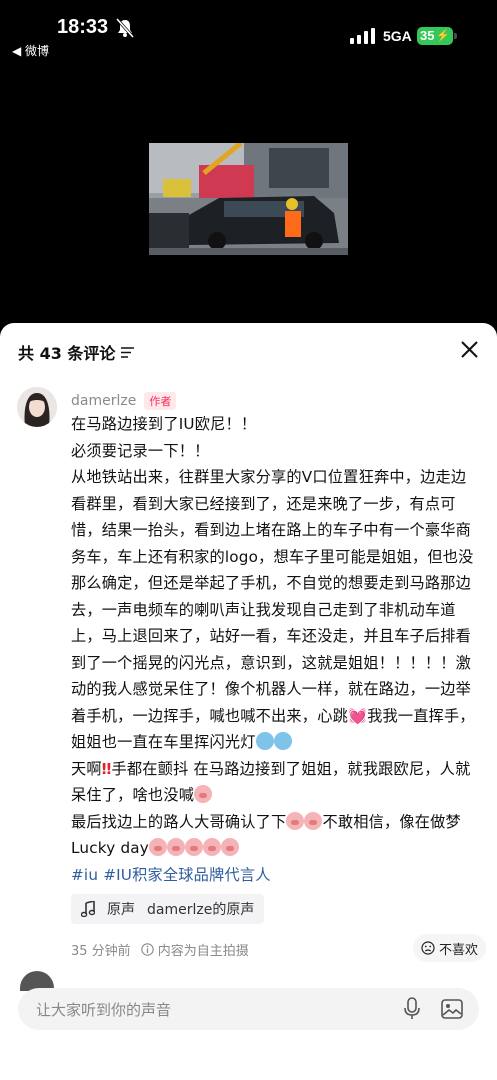  Describe the element at coordinates (274, 394) in the screenshot. I see `author-row: damerlze 作者` at that location.